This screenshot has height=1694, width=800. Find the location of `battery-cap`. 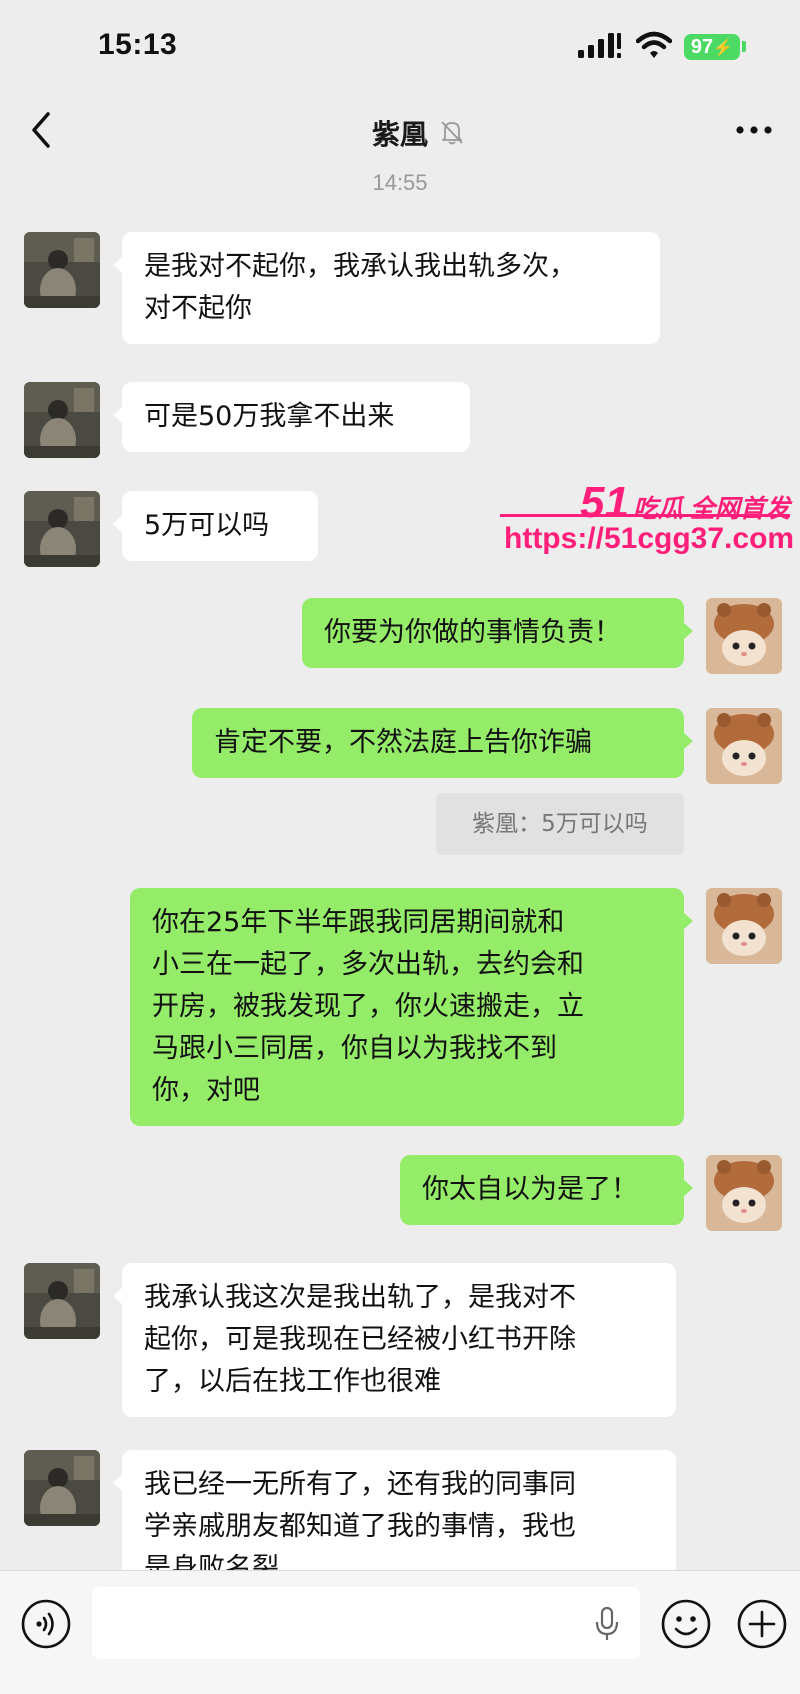

battery-cap is located at coordinates (744, 46).